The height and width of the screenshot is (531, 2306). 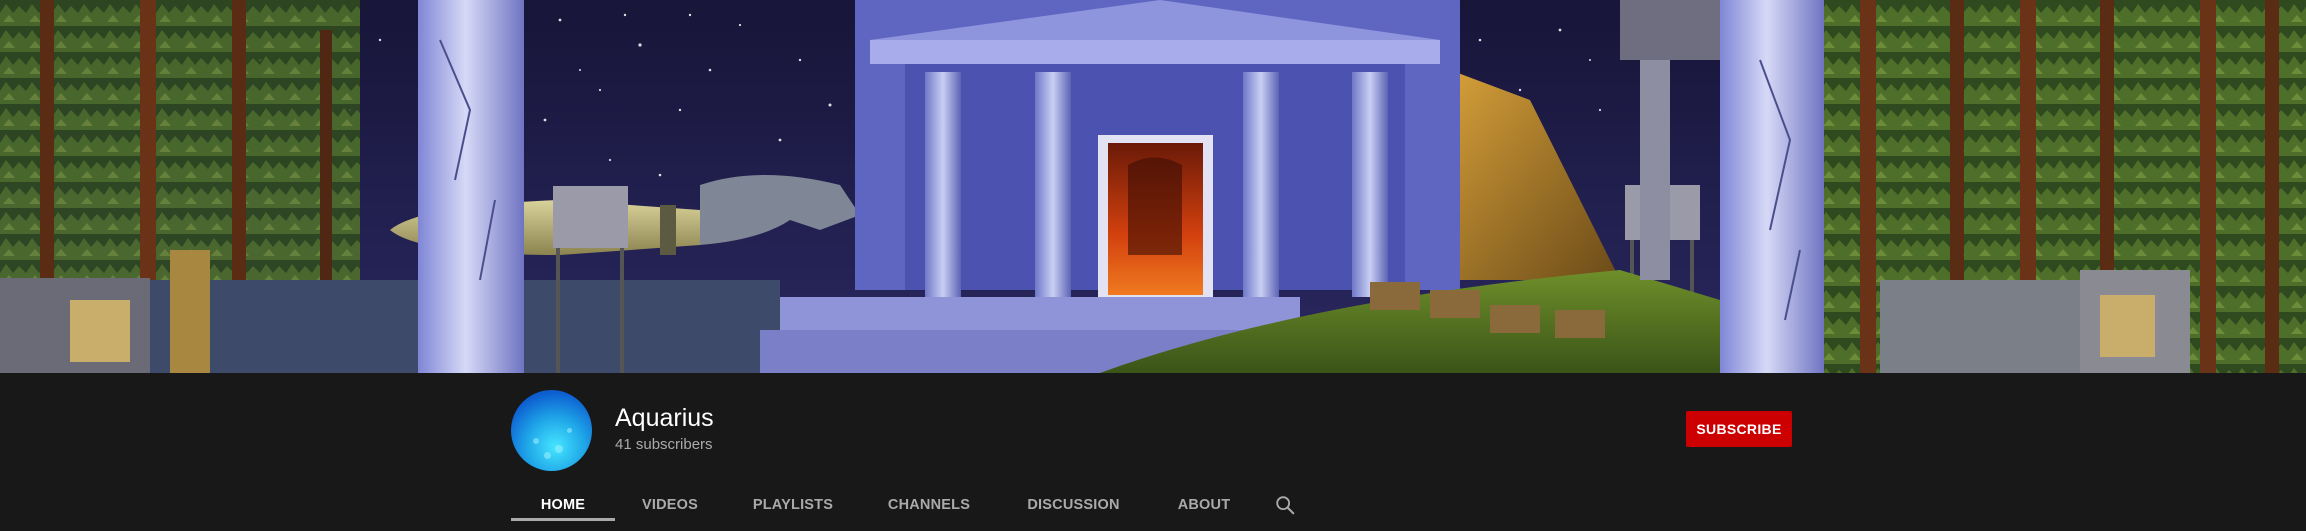 I want to click on search-icon, so click(x=1285, y=504).